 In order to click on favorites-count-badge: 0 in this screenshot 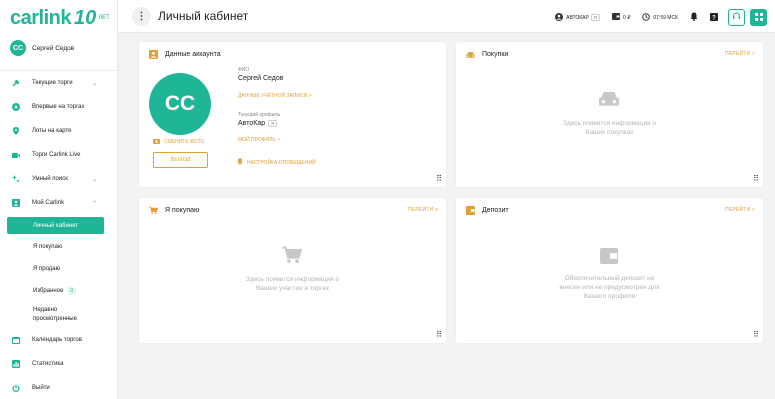, I will do `click(72, 291)`.